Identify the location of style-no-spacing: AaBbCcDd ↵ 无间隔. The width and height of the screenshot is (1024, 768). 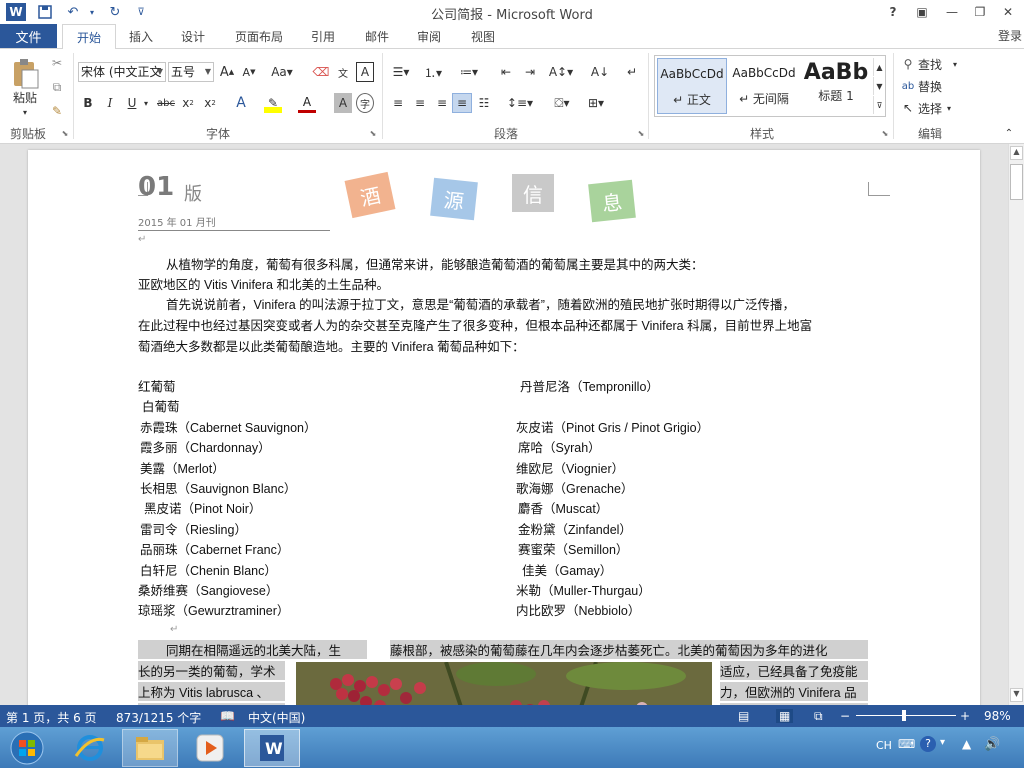
(764, 86).